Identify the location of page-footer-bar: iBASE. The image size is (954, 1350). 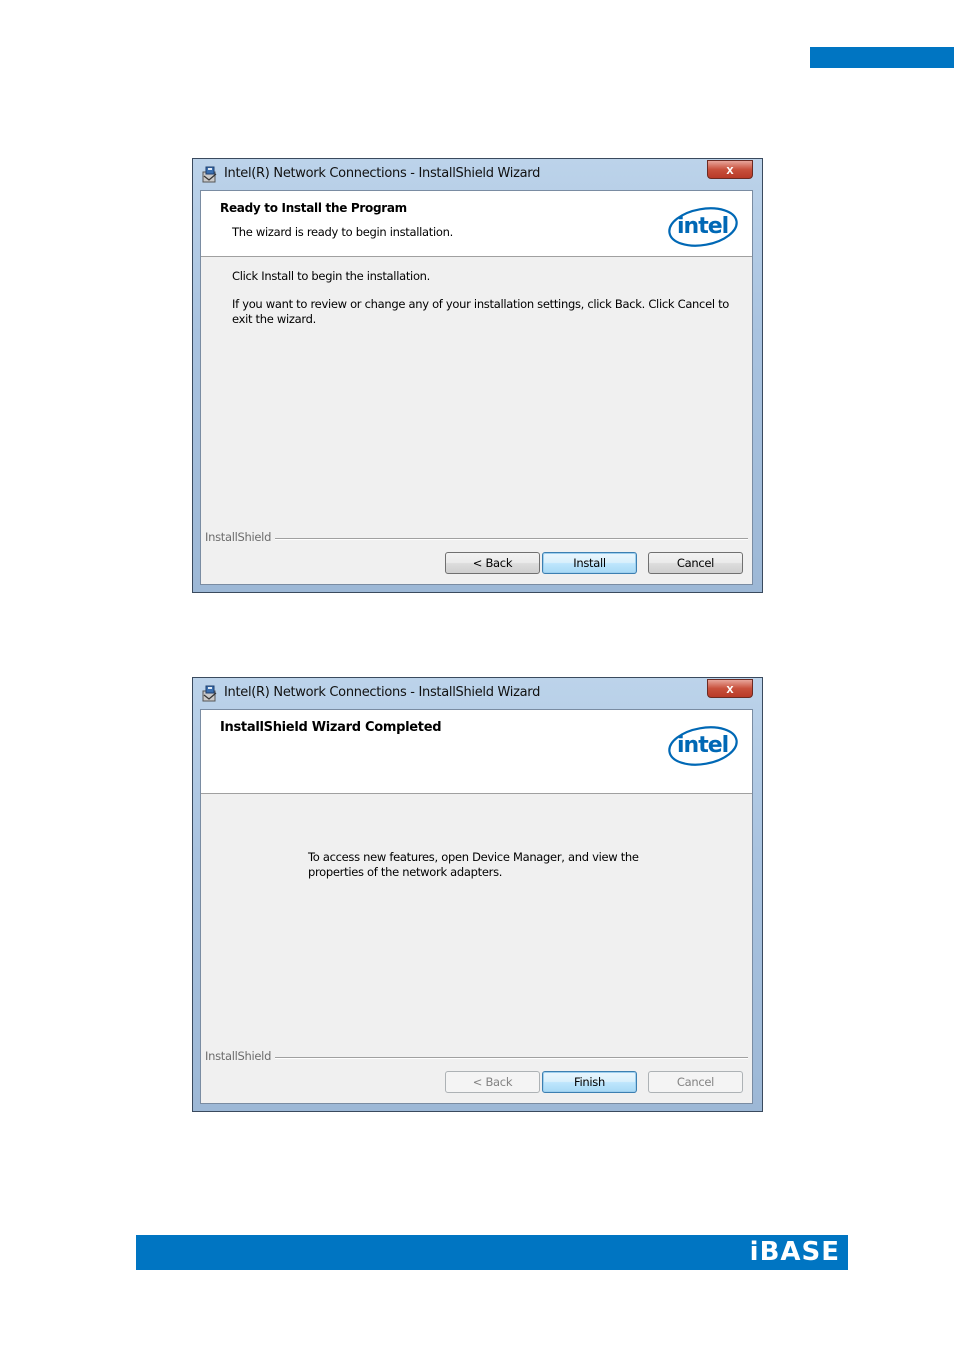
(492, 1252).